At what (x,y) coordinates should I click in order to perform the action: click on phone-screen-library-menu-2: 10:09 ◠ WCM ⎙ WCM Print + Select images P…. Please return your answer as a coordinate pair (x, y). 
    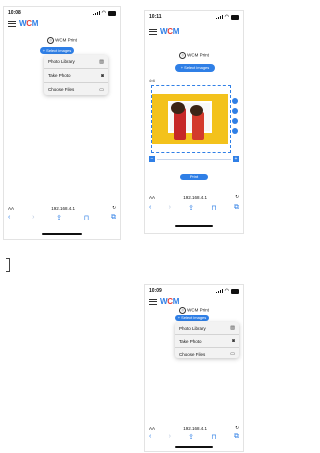
    Looking at the image, I should click on (194, 368).